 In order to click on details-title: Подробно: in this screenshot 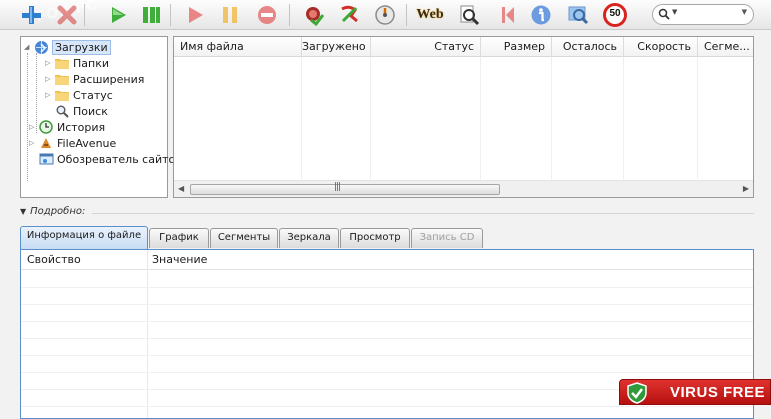, I will do `click(58, 211)`.